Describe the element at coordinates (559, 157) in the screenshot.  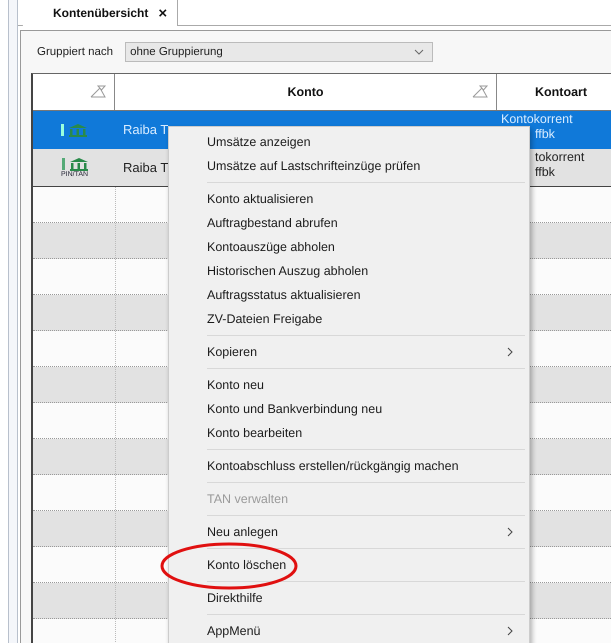
I see `account-type: tokorrent` at that location.